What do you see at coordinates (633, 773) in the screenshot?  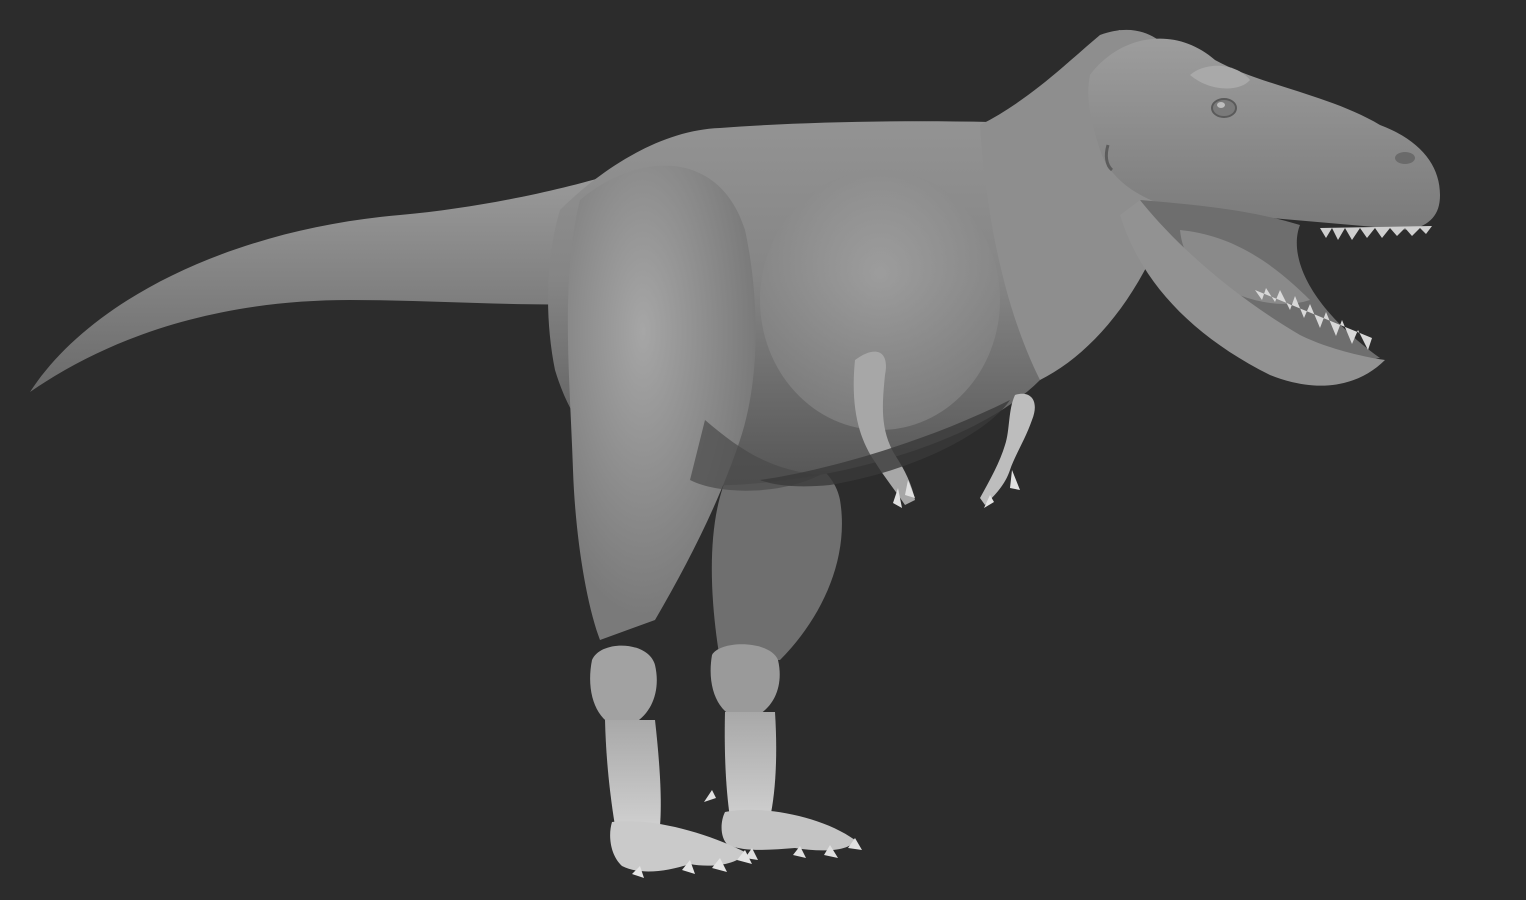 I see `near-shin` at bounding box center [633, 773].